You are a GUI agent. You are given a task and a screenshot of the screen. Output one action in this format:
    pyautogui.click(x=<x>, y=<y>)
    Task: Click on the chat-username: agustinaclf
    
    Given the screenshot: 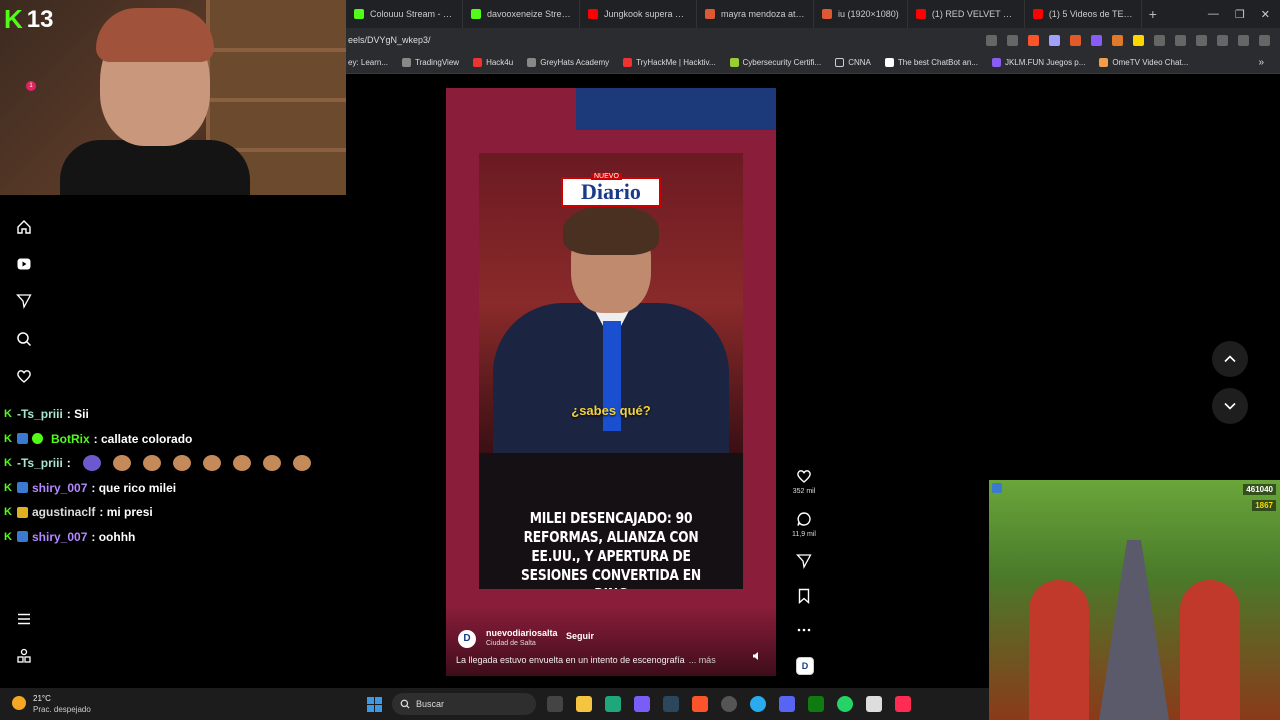 What is the action you would take?
    pyautogui.click(x=63, y=512)
    